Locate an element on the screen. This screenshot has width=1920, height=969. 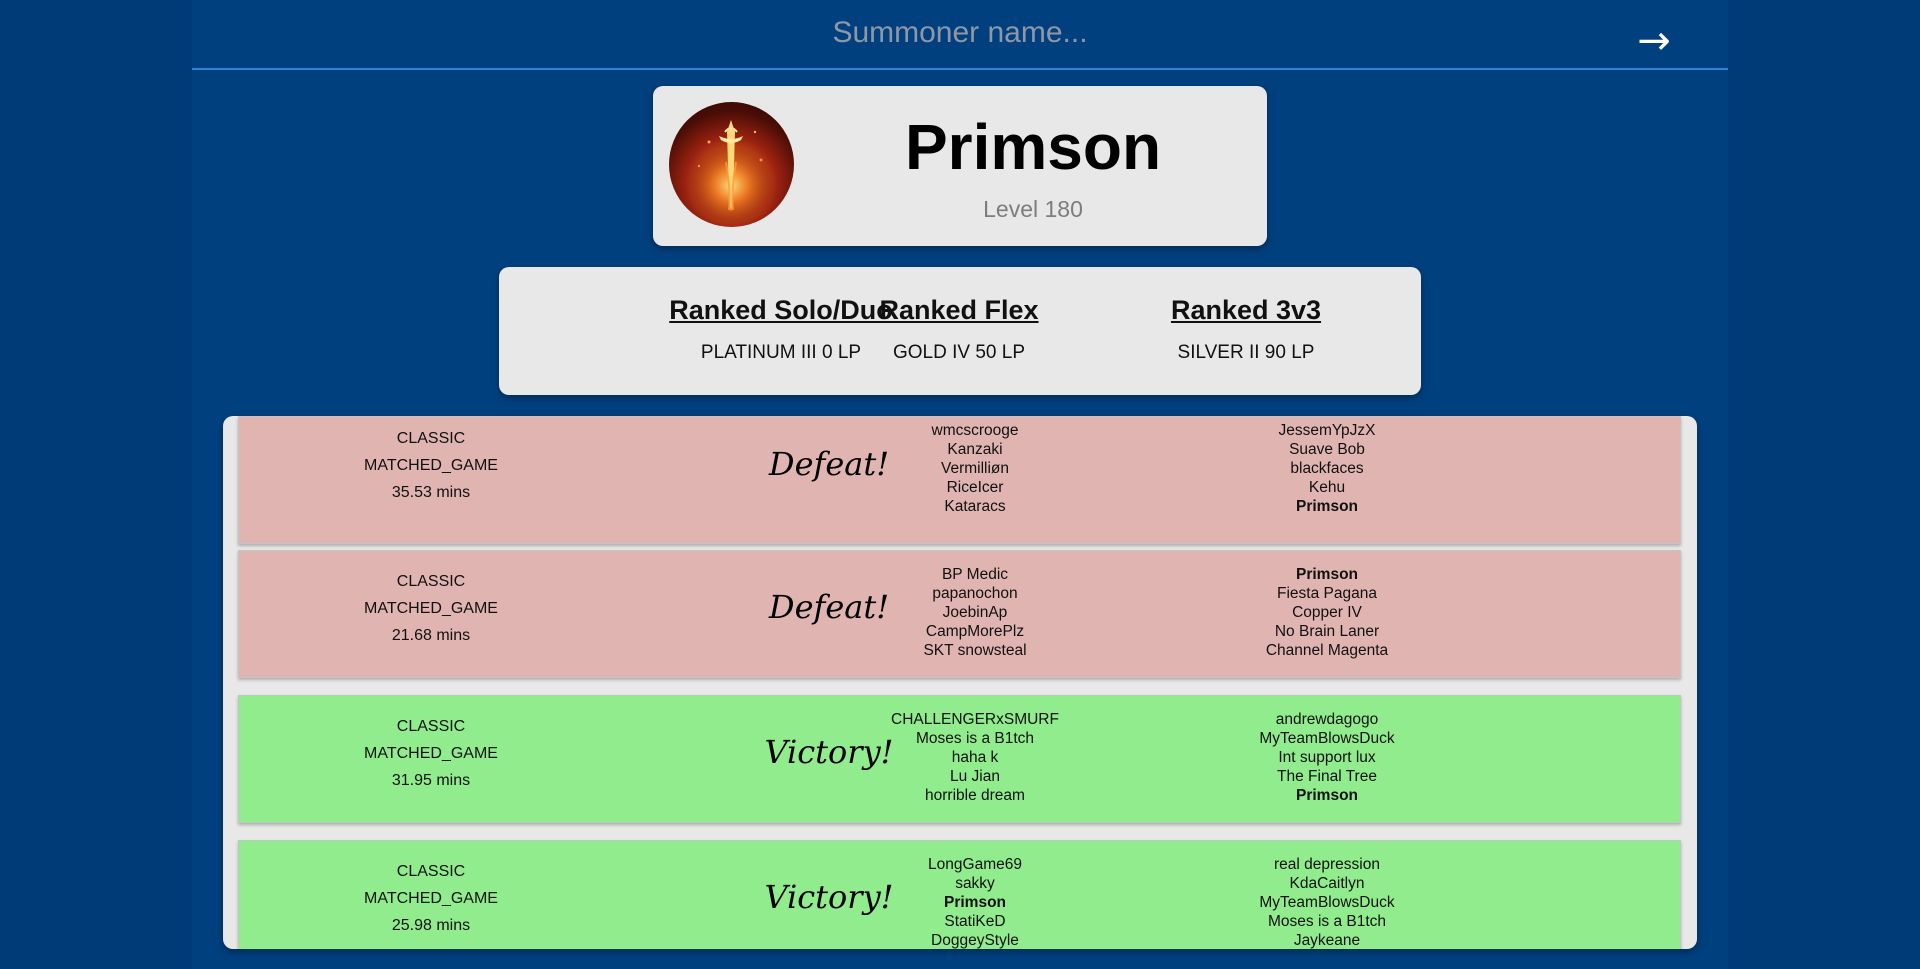
player-name: CHALLENGERxSMURF is located at coordinates (975, 719).